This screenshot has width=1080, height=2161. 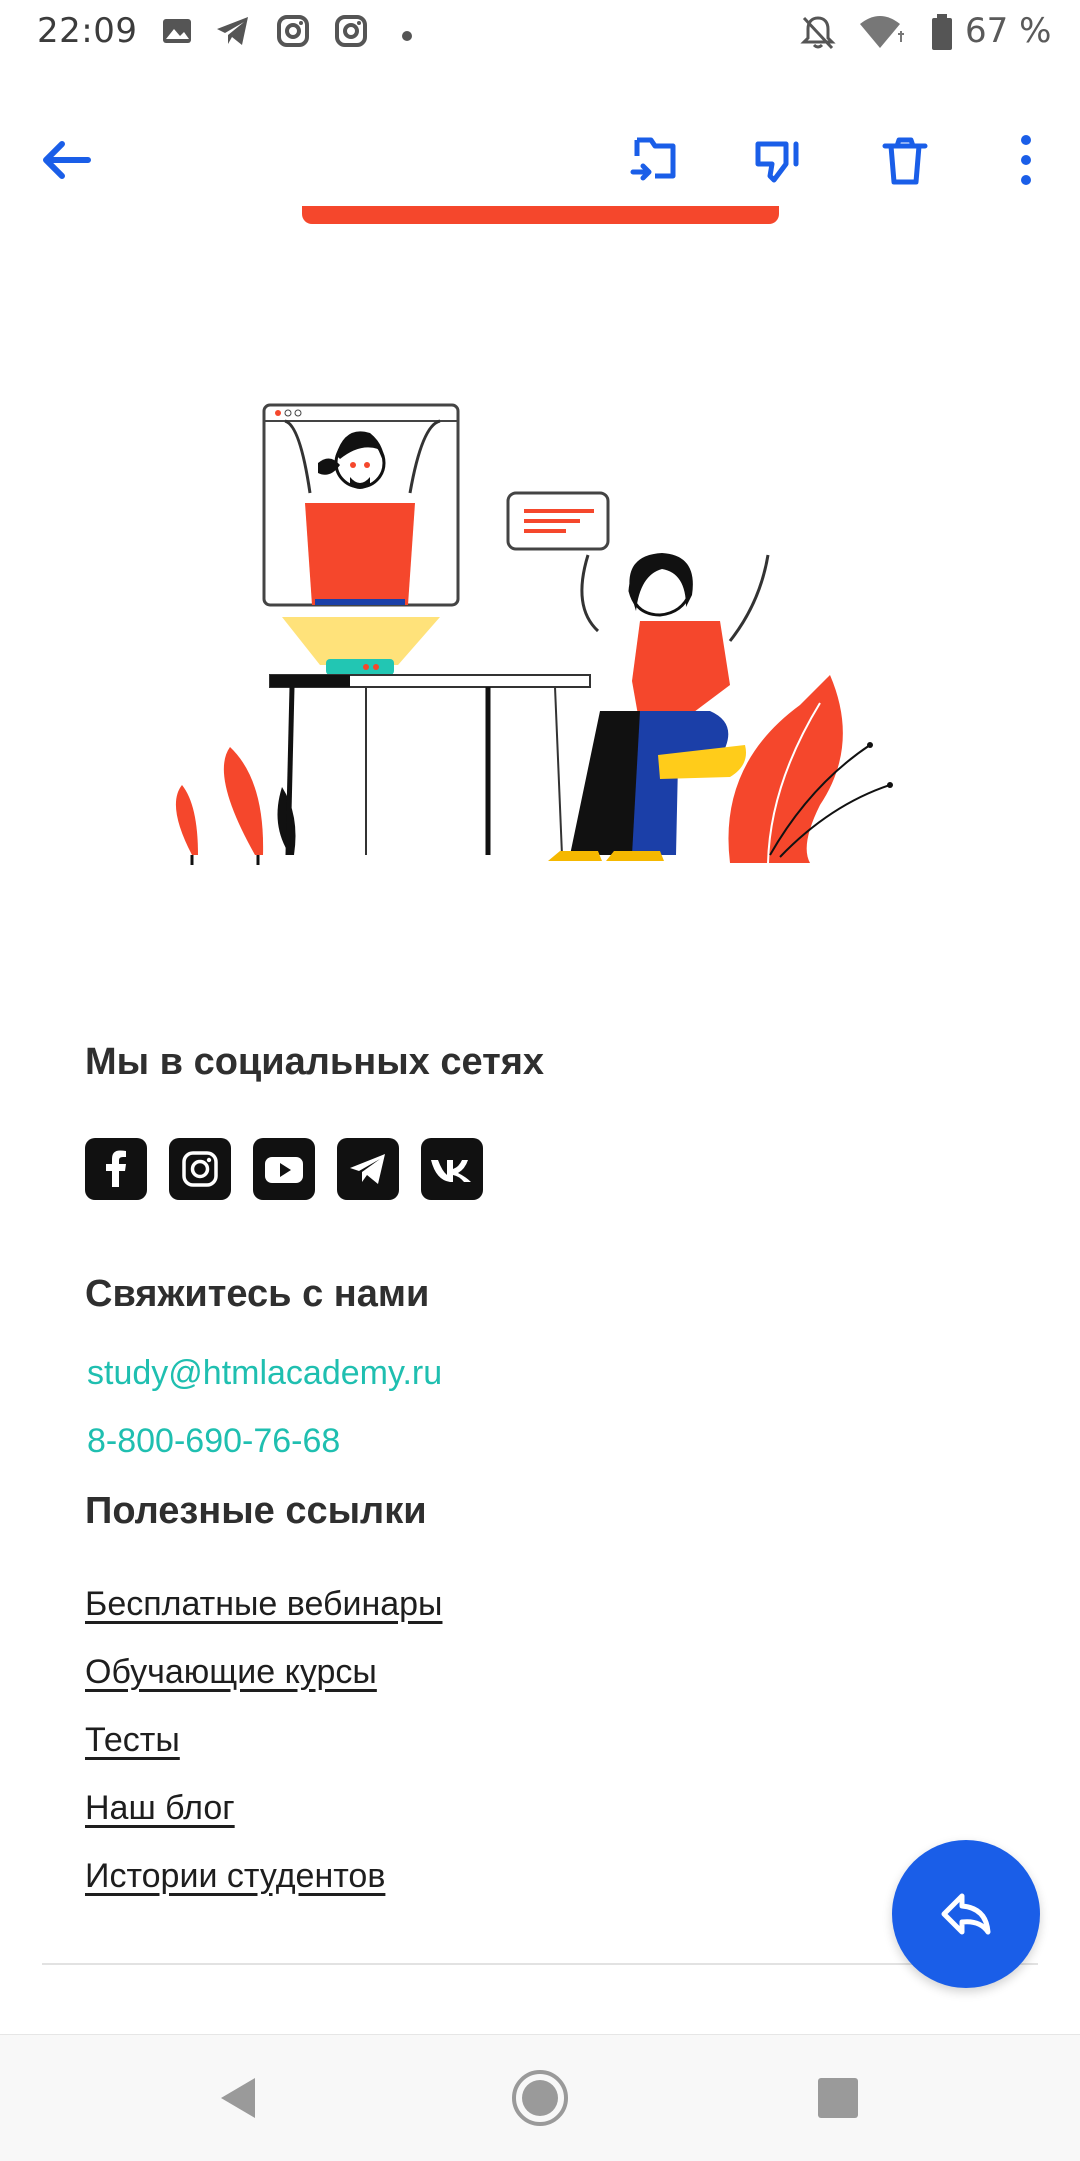 I want to click on dot-icon, so click(x=407, y=35).